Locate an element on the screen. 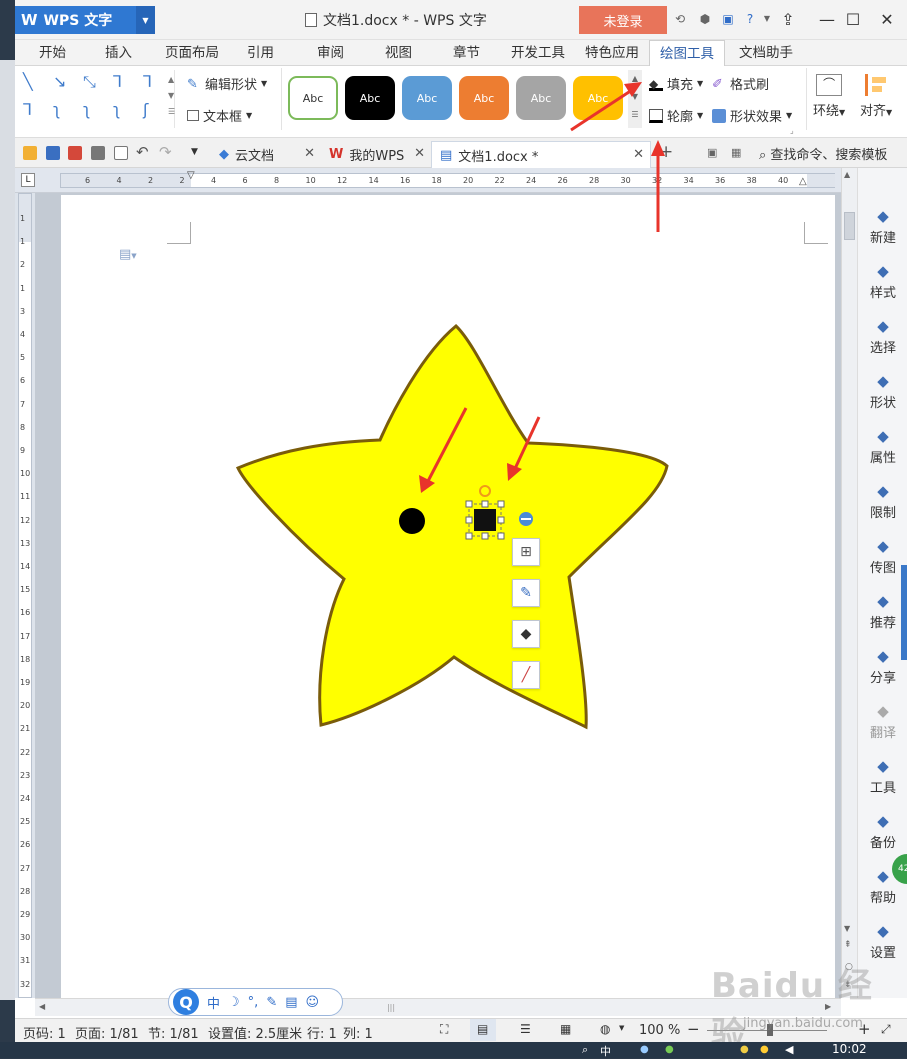  vertical-scrollbar: ▲ ▼ ⇞ ○ ⇟ is located at coordinates (849, 583).